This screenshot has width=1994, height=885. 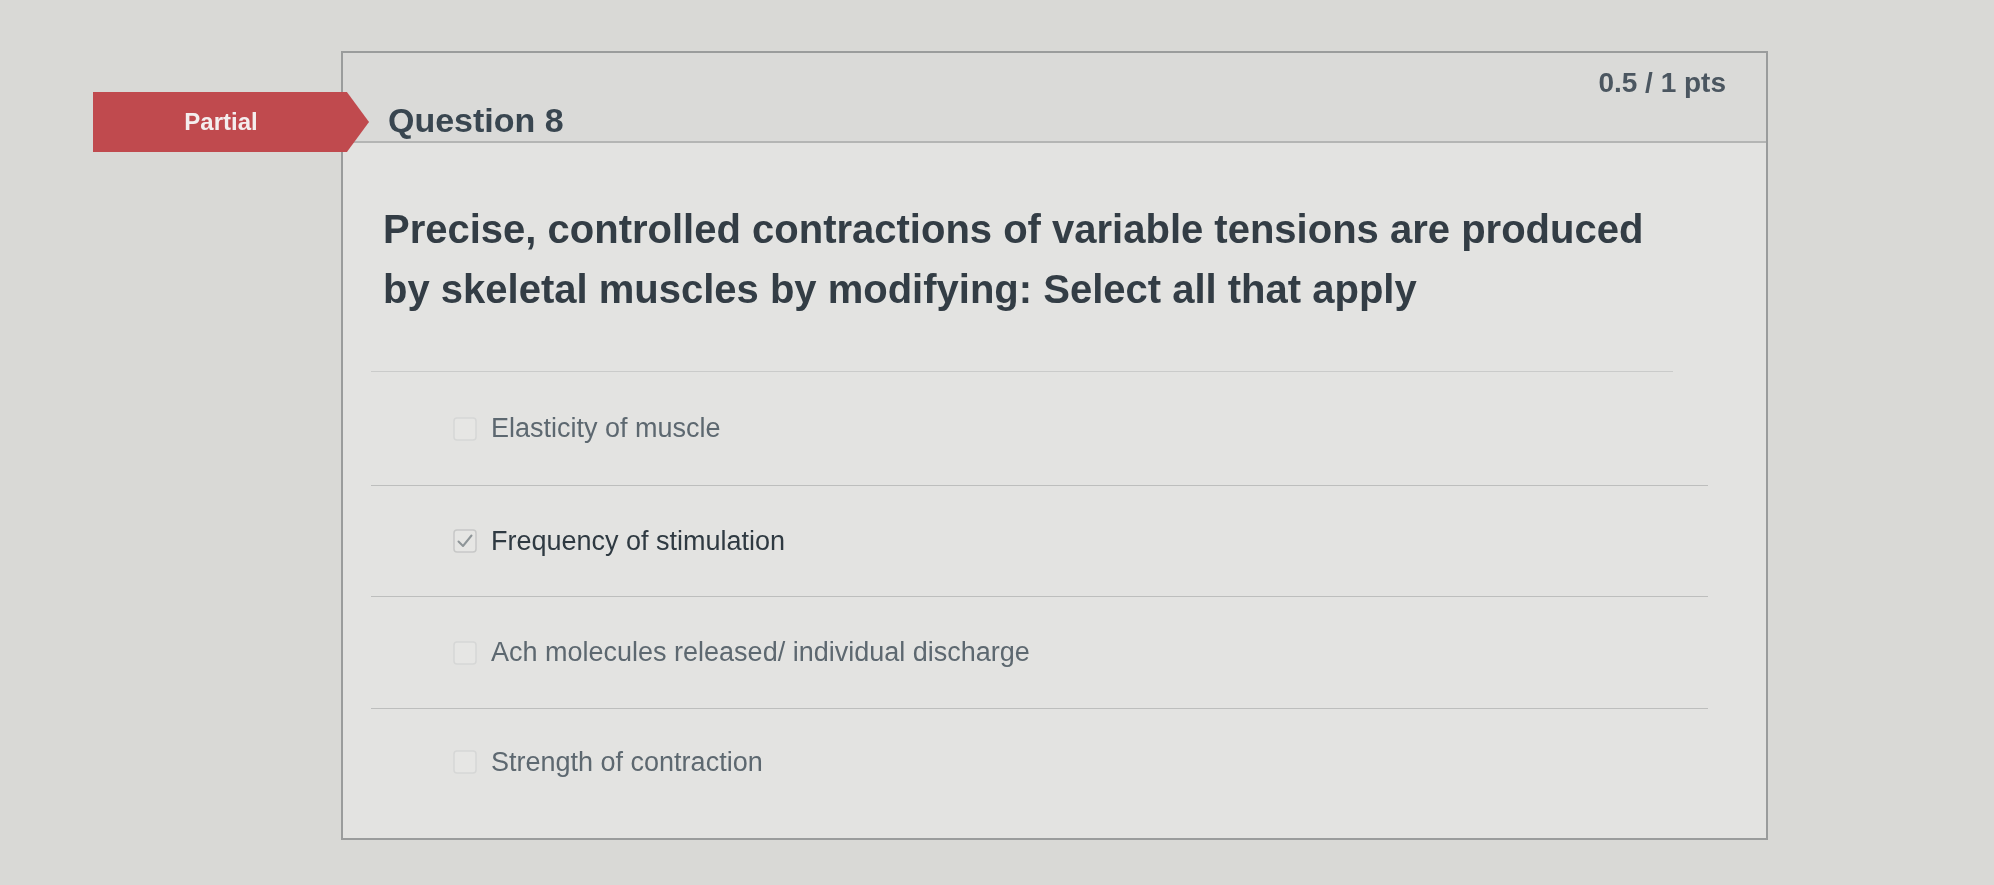 I want to click on status-ribbon: Partial, so click(x=231, y=122).